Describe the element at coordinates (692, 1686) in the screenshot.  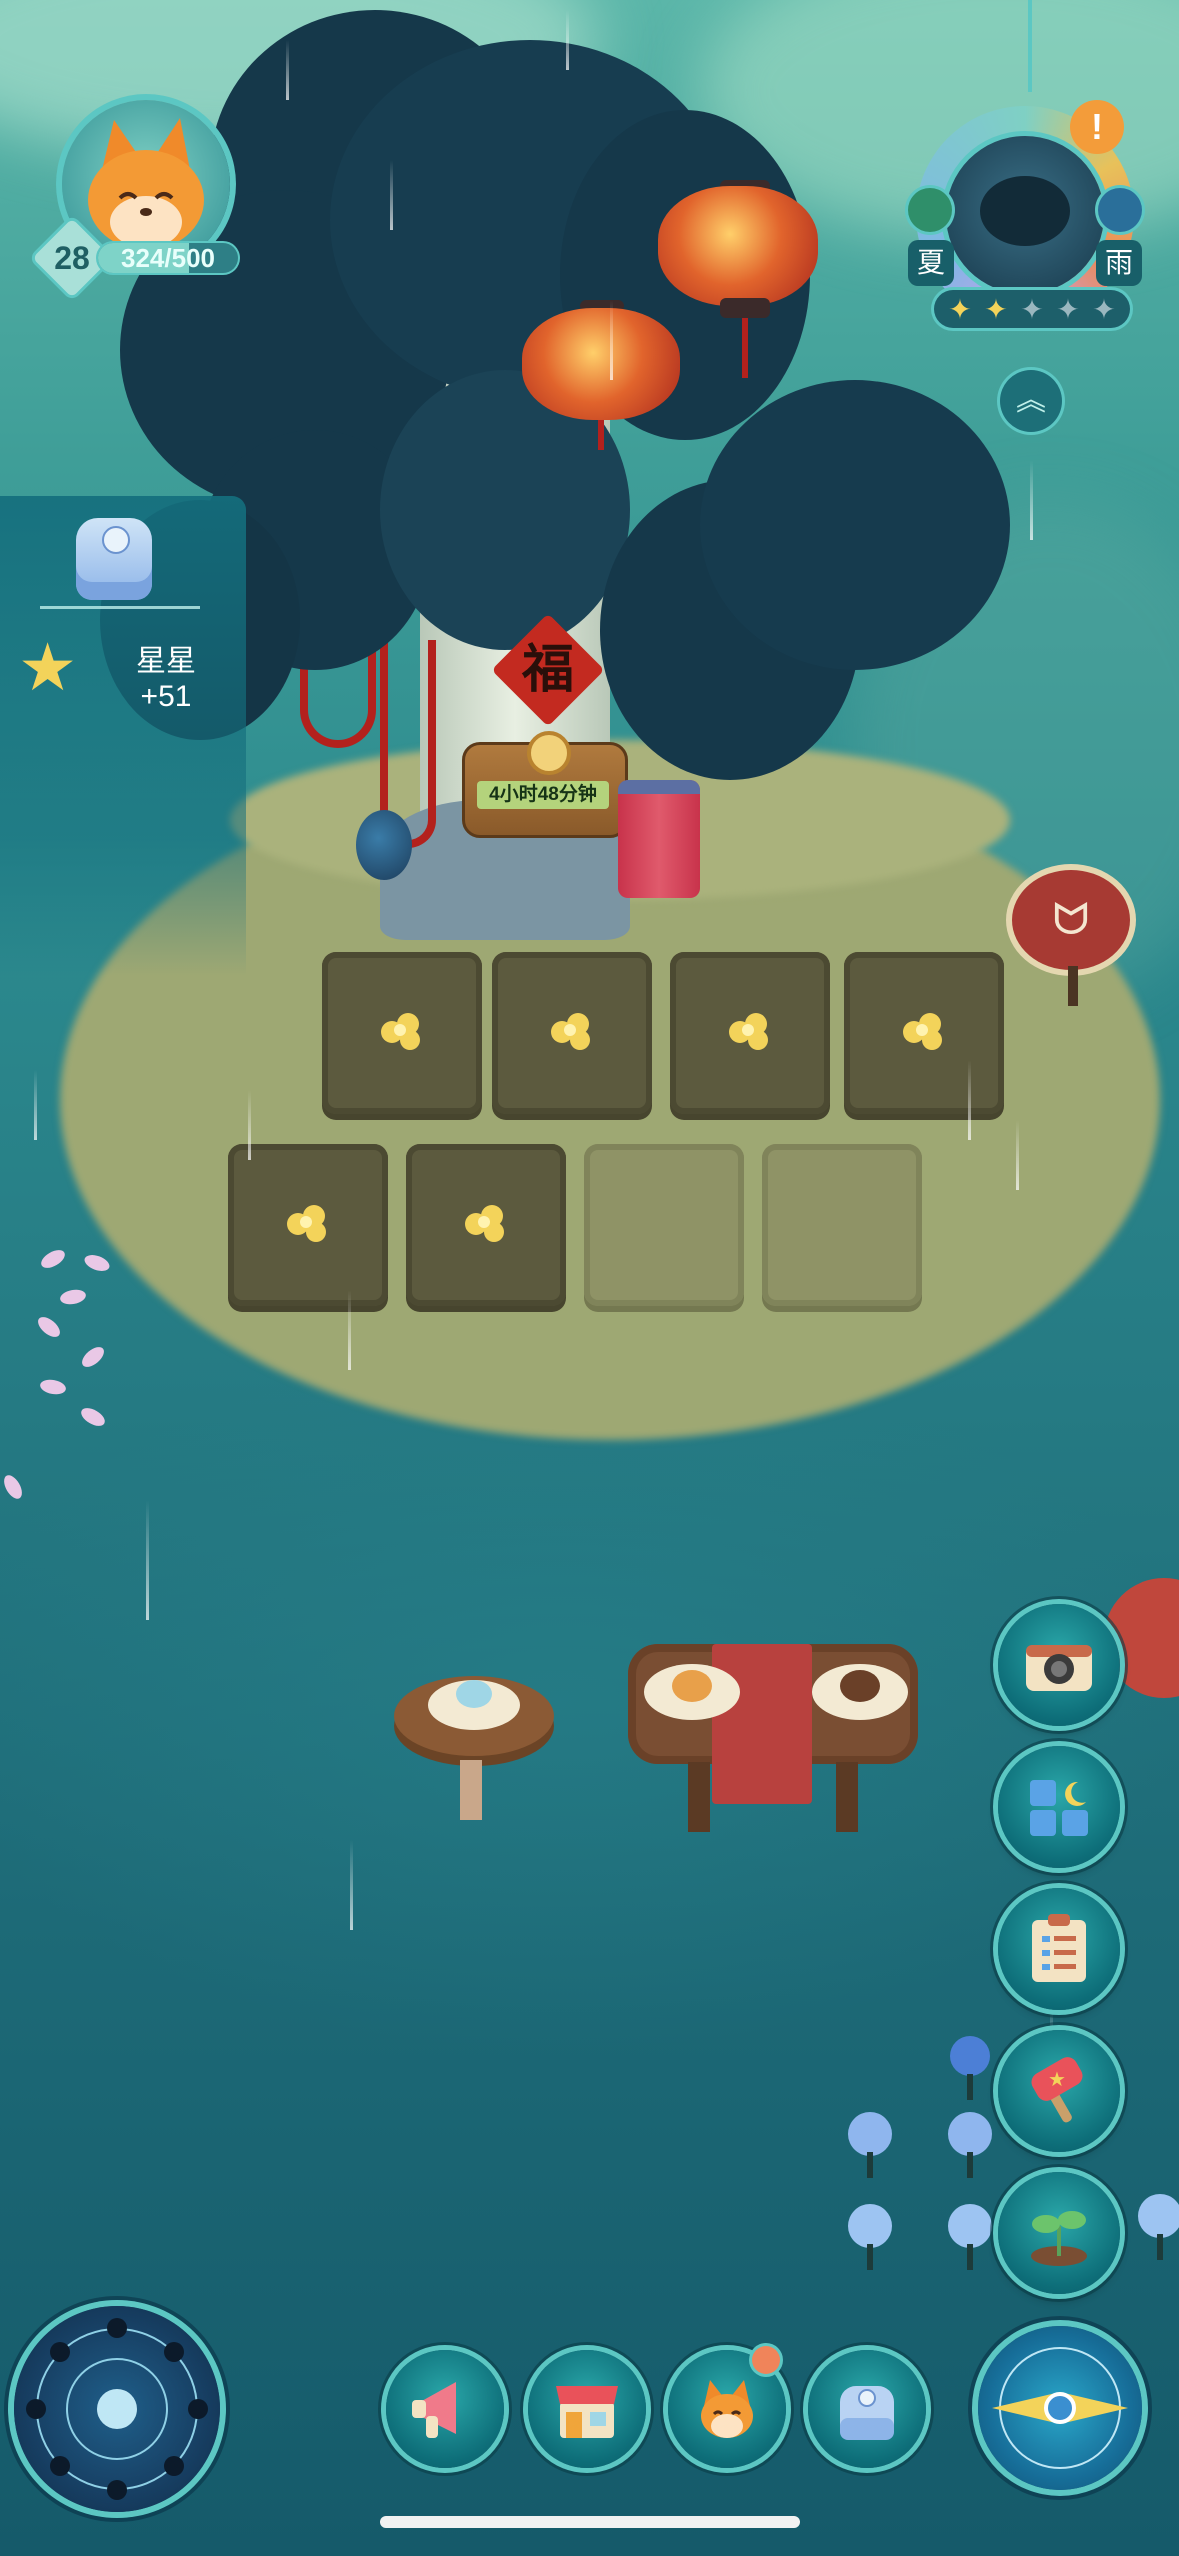
I see `bread-icon` at that location.